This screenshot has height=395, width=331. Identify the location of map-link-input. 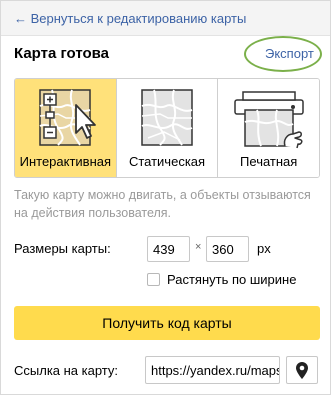
(212, 370).